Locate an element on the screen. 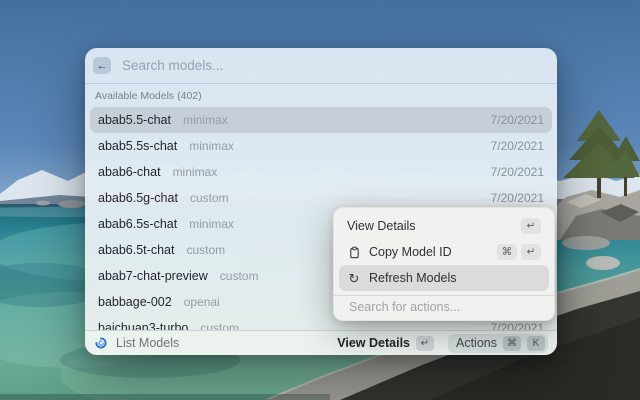  model-provider: openai is located at coordinates (201, 302).